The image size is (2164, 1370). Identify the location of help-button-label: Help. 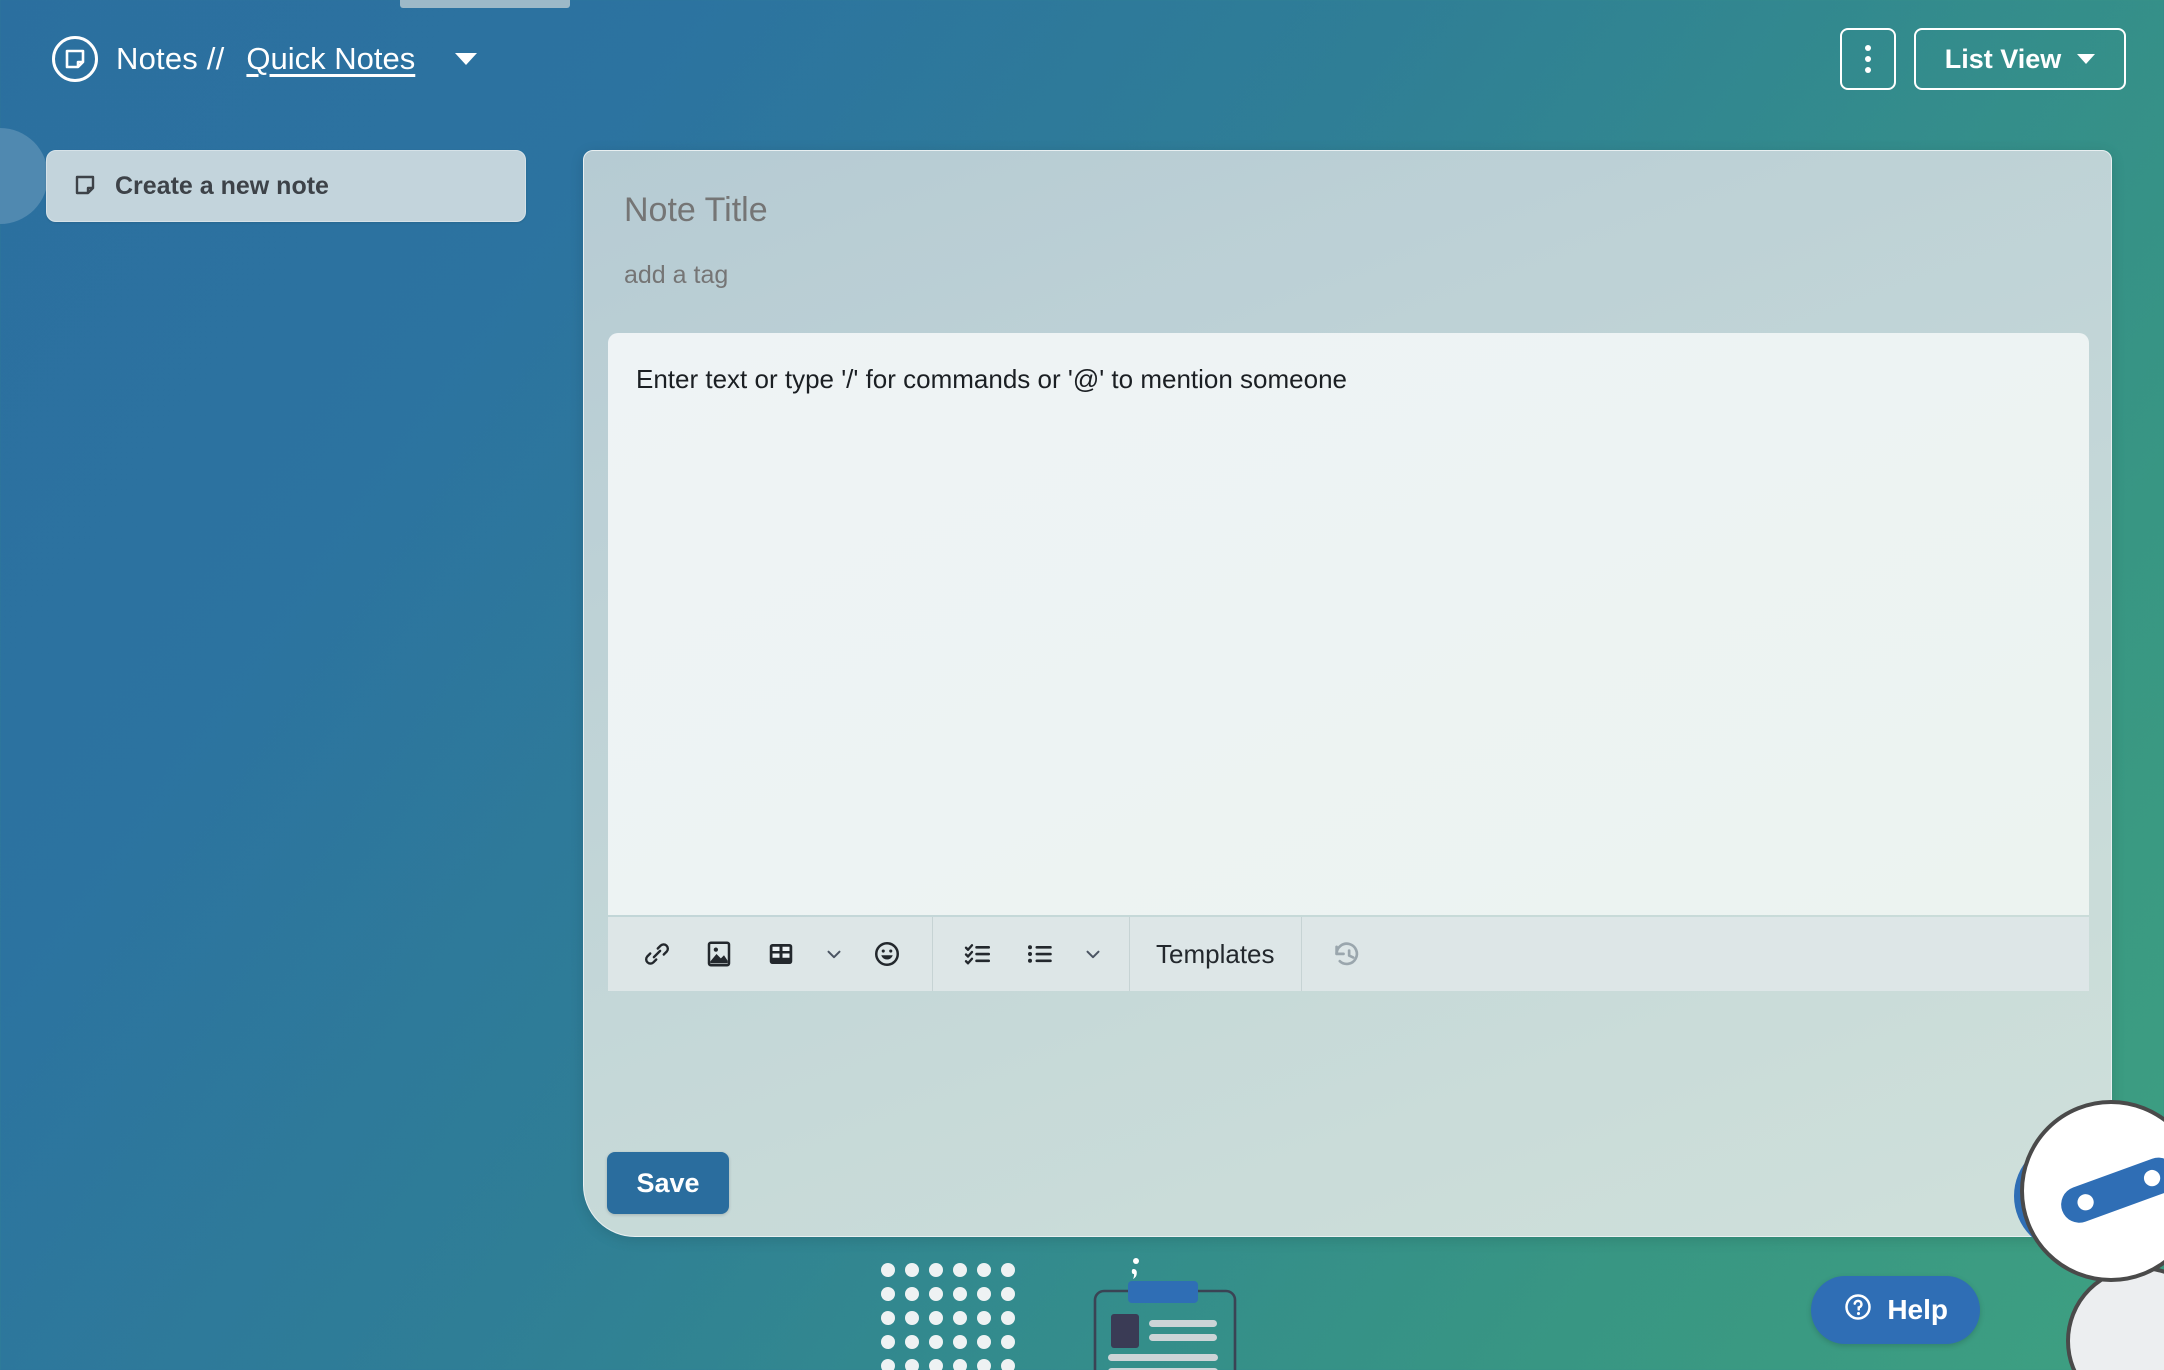
(1917, 1309).